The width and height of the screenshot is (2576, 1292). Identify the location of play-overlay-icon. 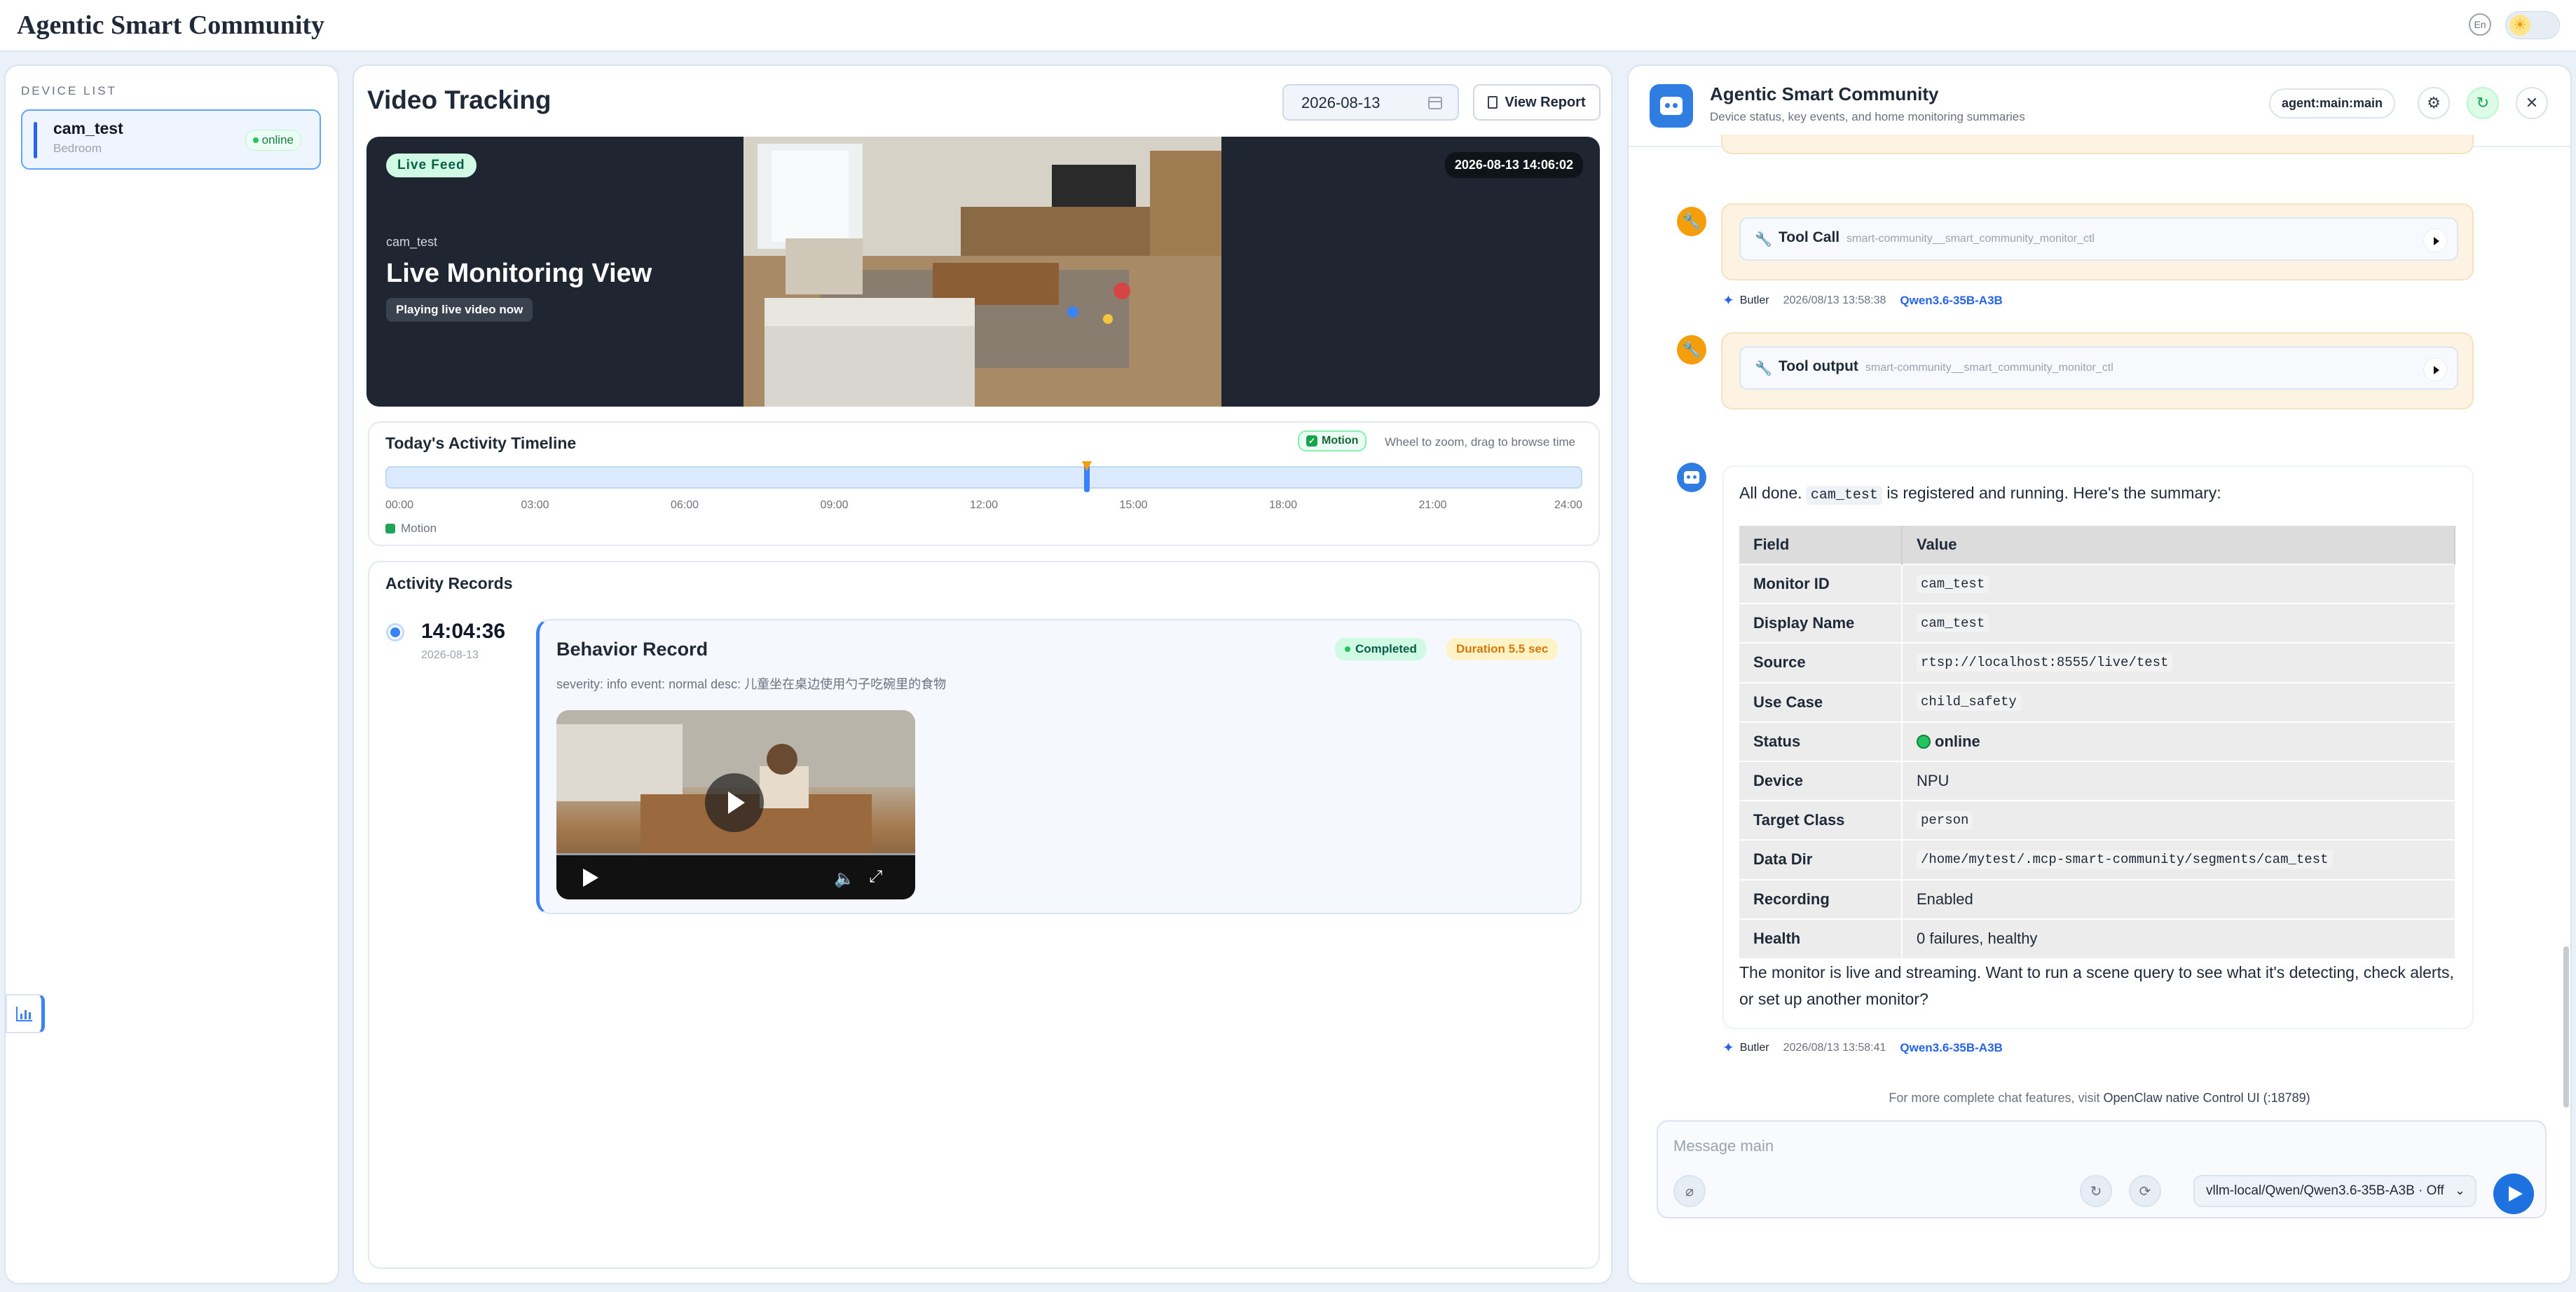
(735, 802).